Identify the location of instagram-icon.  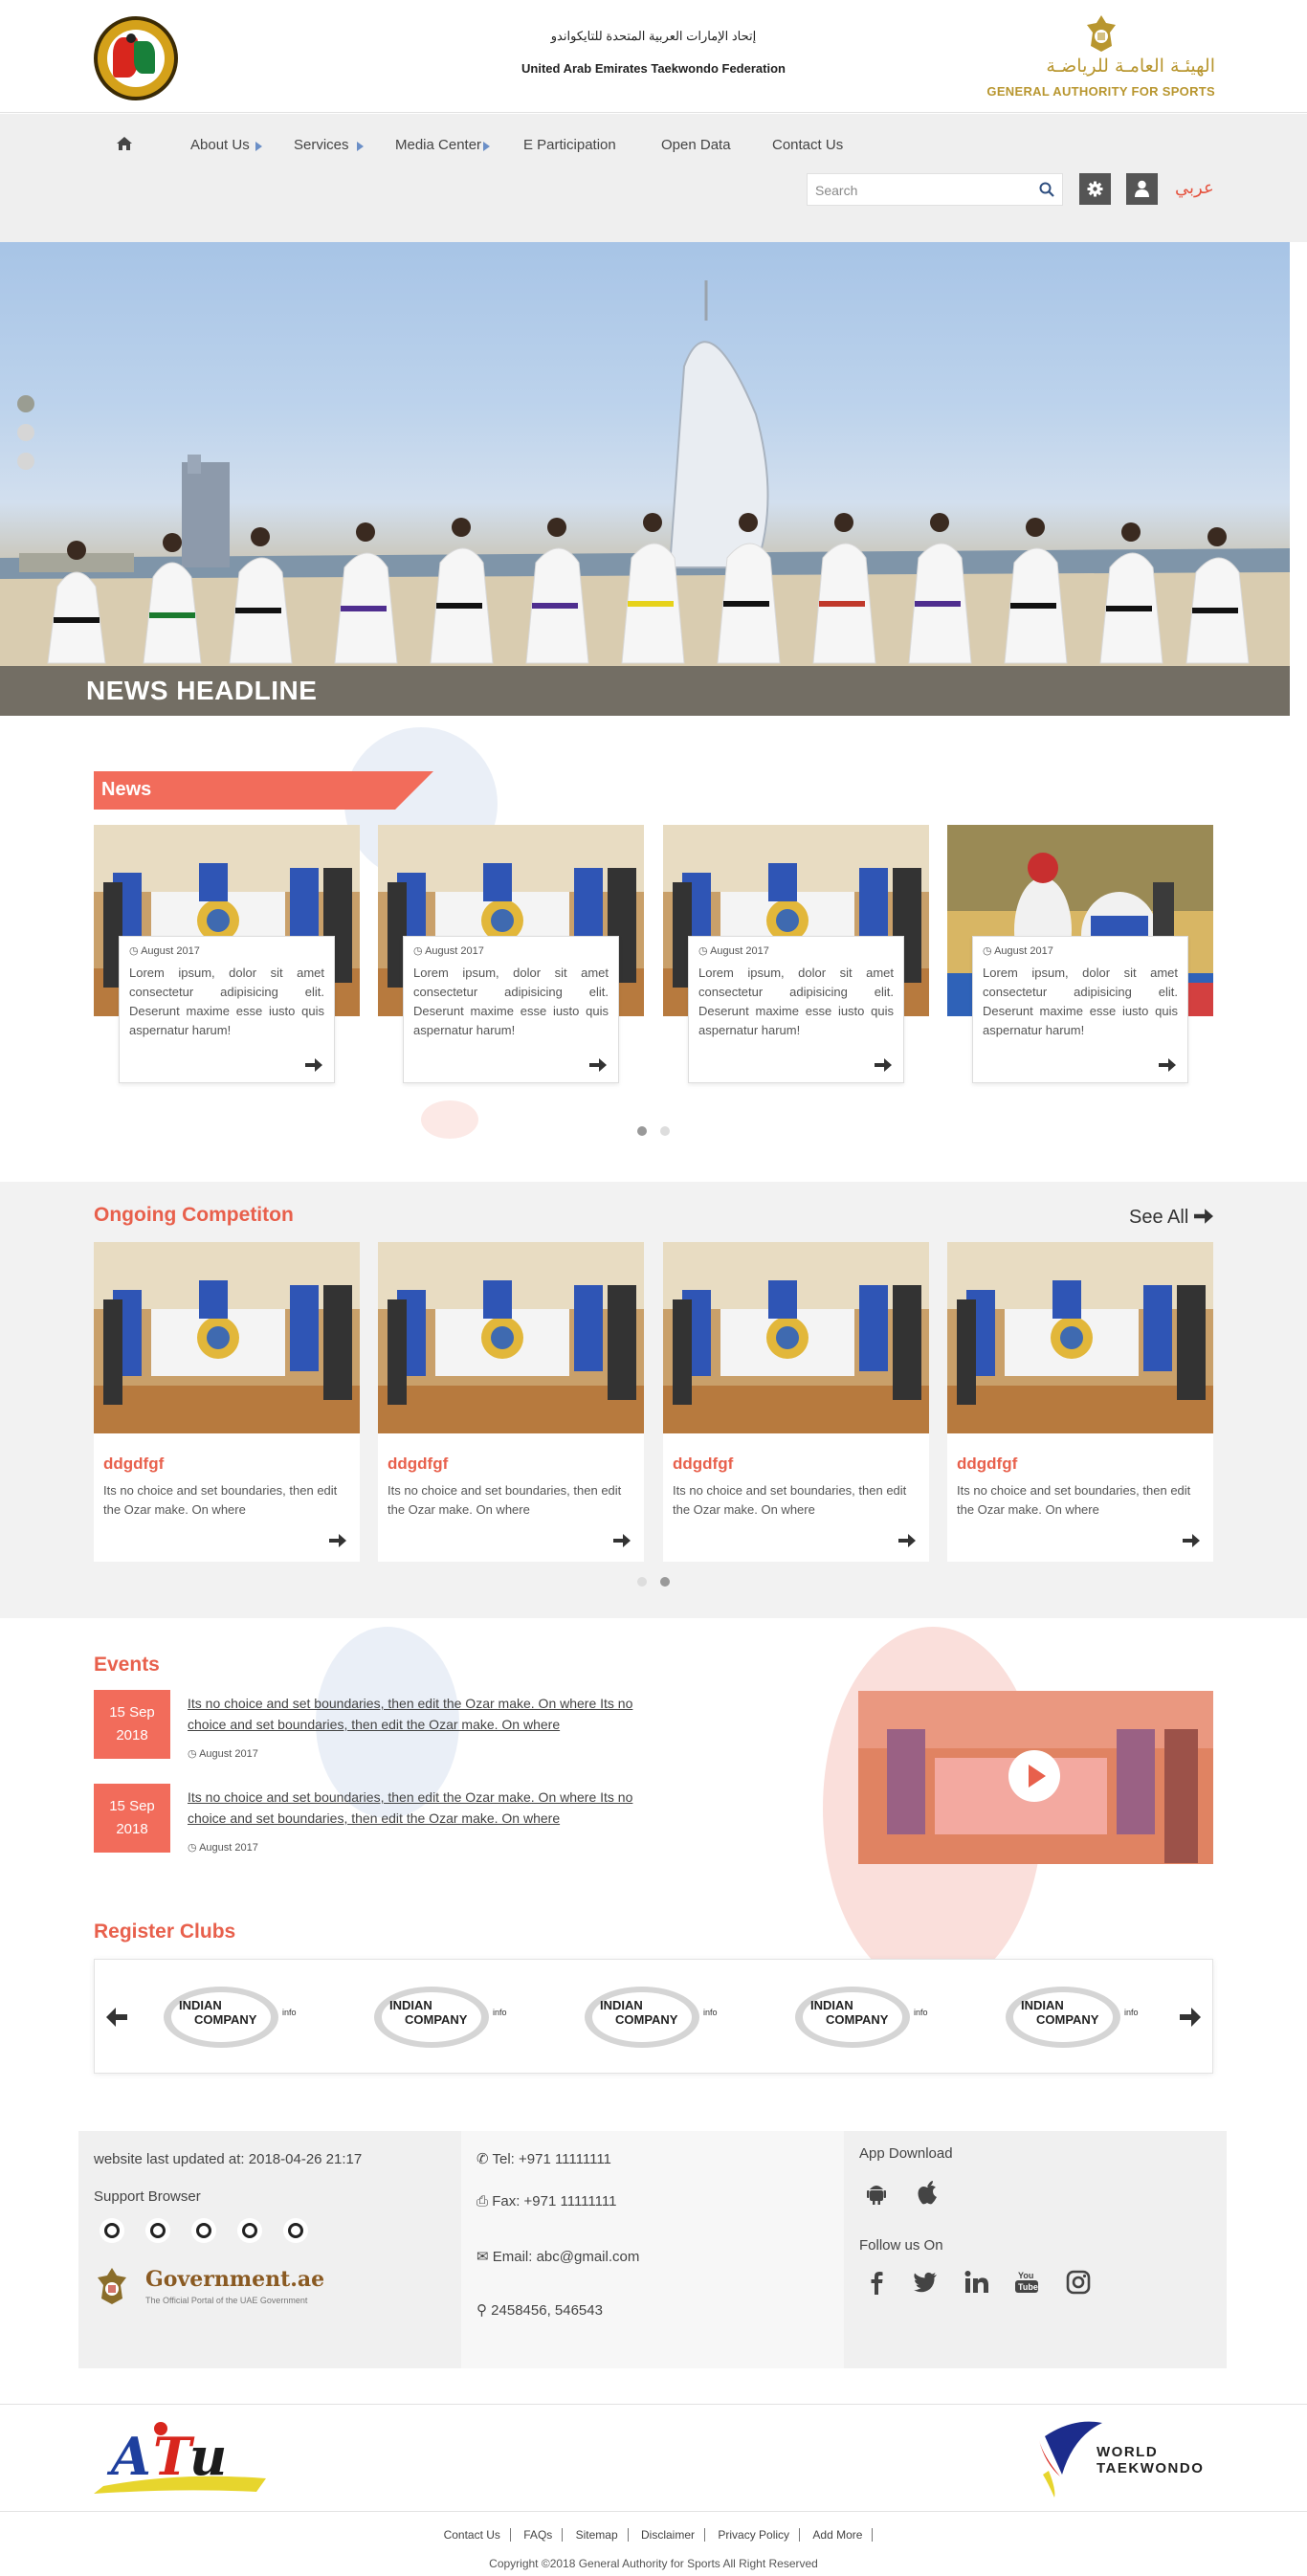
(1078, 2282).